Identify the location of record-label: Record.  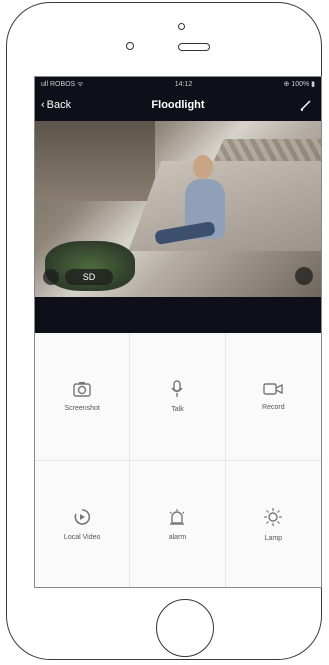
(273, 407).